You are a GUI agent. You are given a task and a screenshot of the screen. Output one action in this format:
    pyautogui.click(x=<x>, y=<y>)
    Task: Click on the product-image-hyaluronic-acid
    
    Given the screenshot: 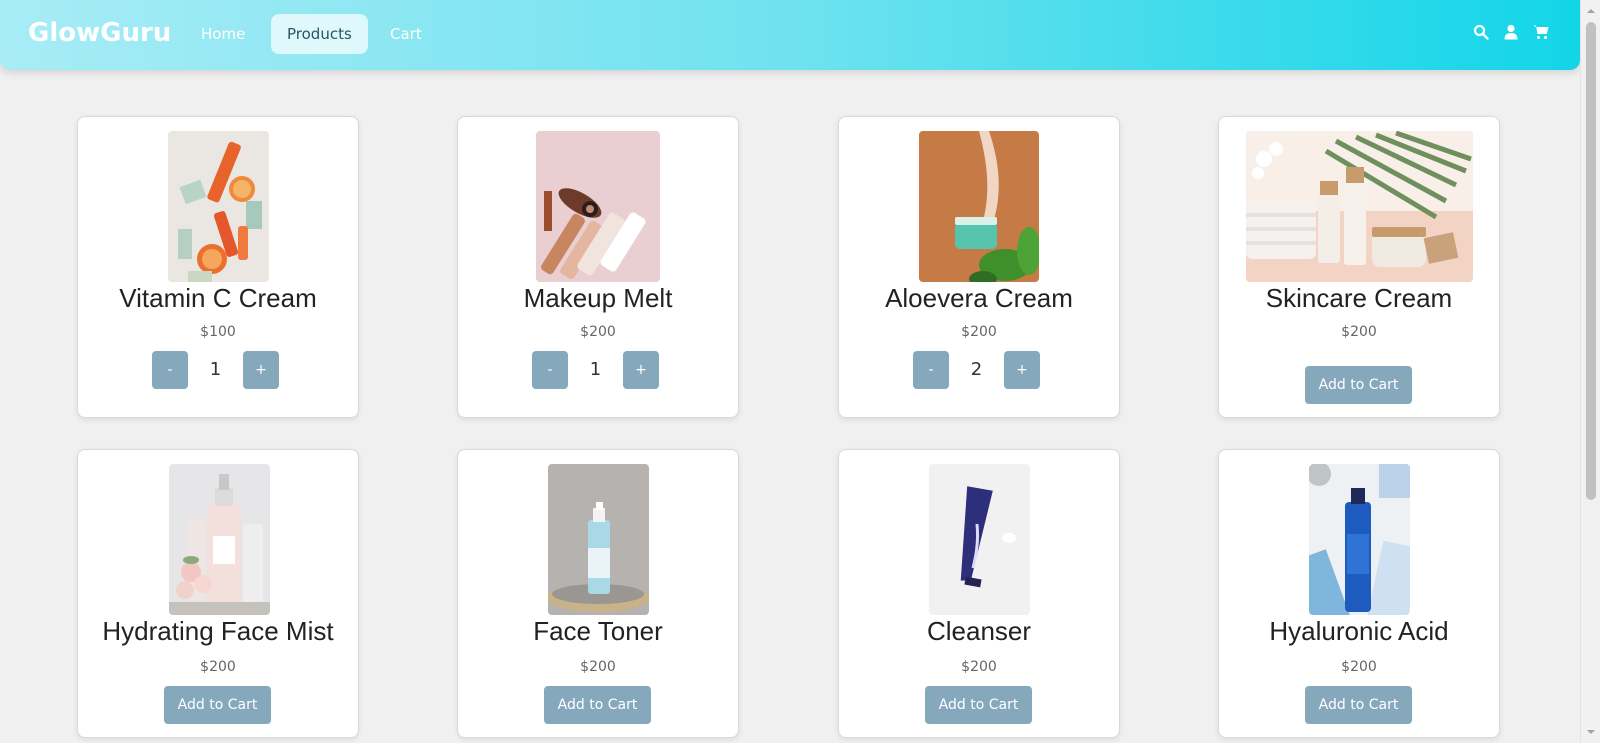 What is the action you would take?
    pyautogui.click(x=1359, y=539)
    